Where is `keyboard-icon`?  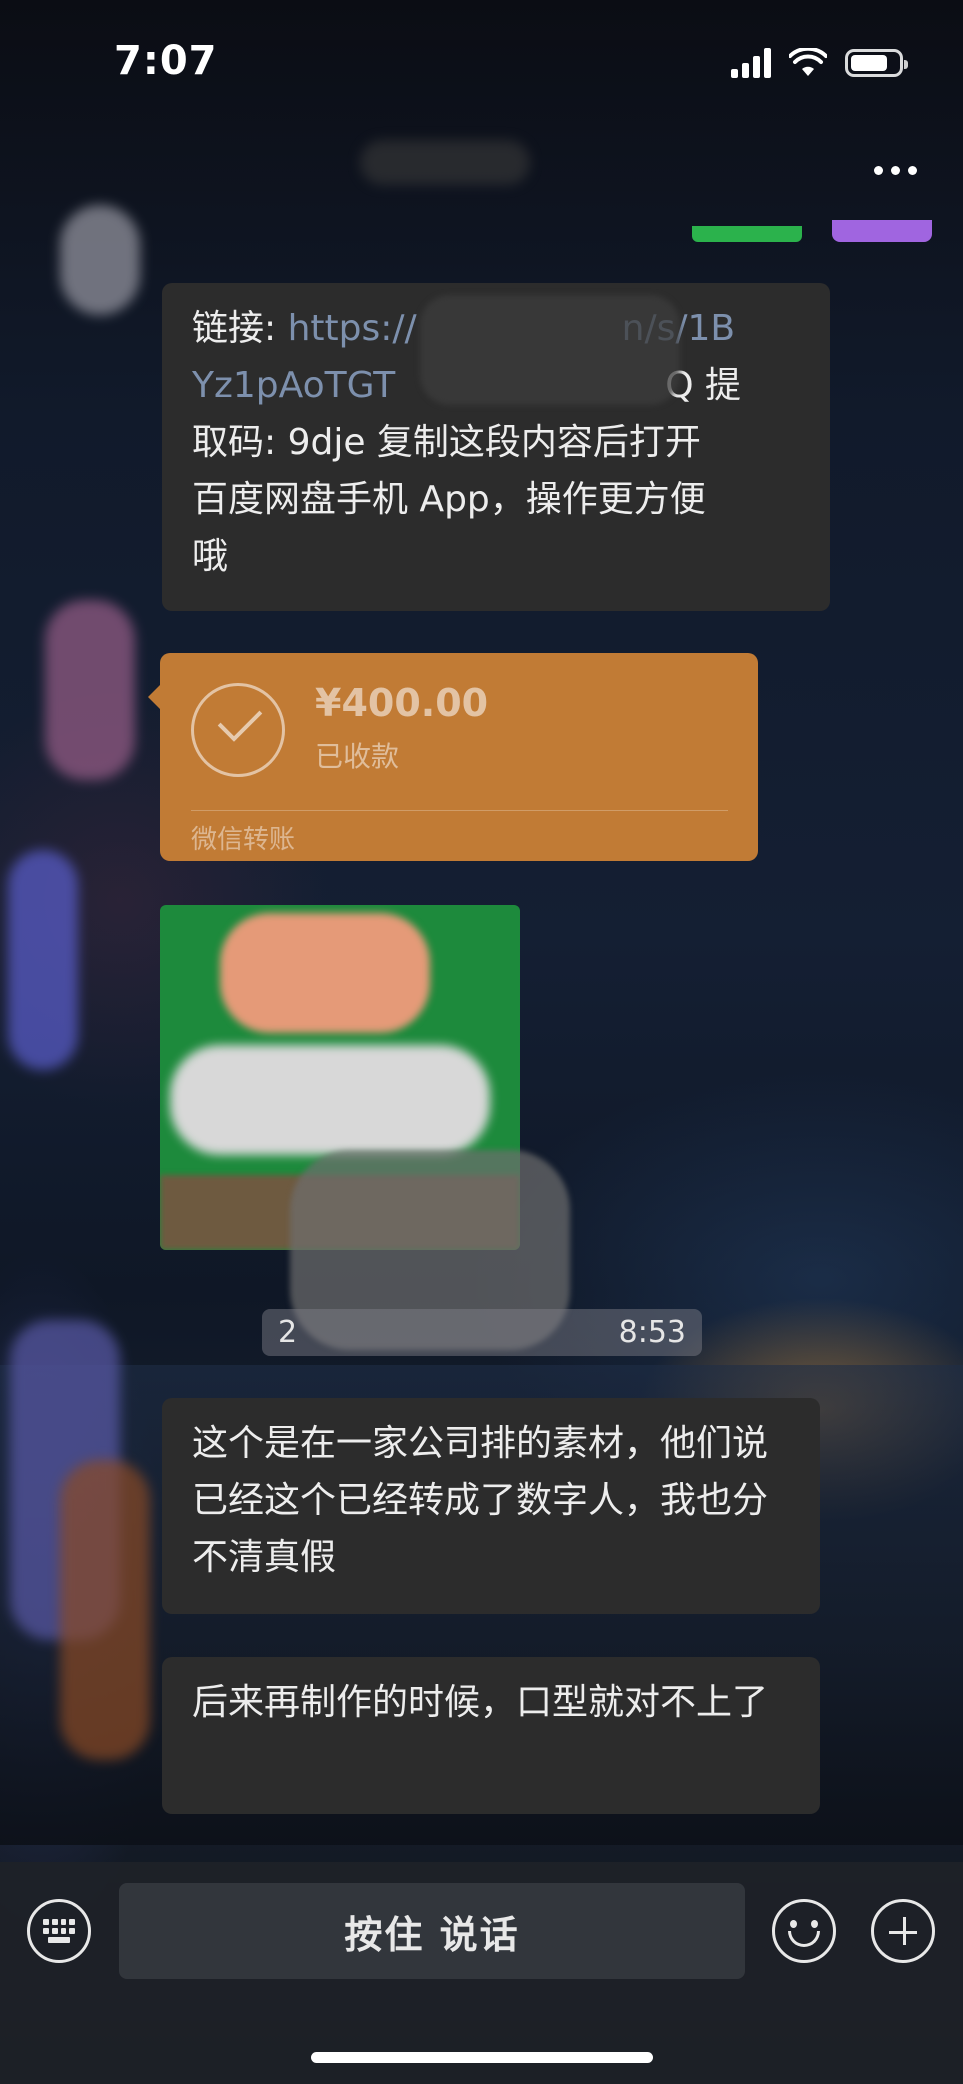 keyboard-icon is located at coordinates (59, 1931).